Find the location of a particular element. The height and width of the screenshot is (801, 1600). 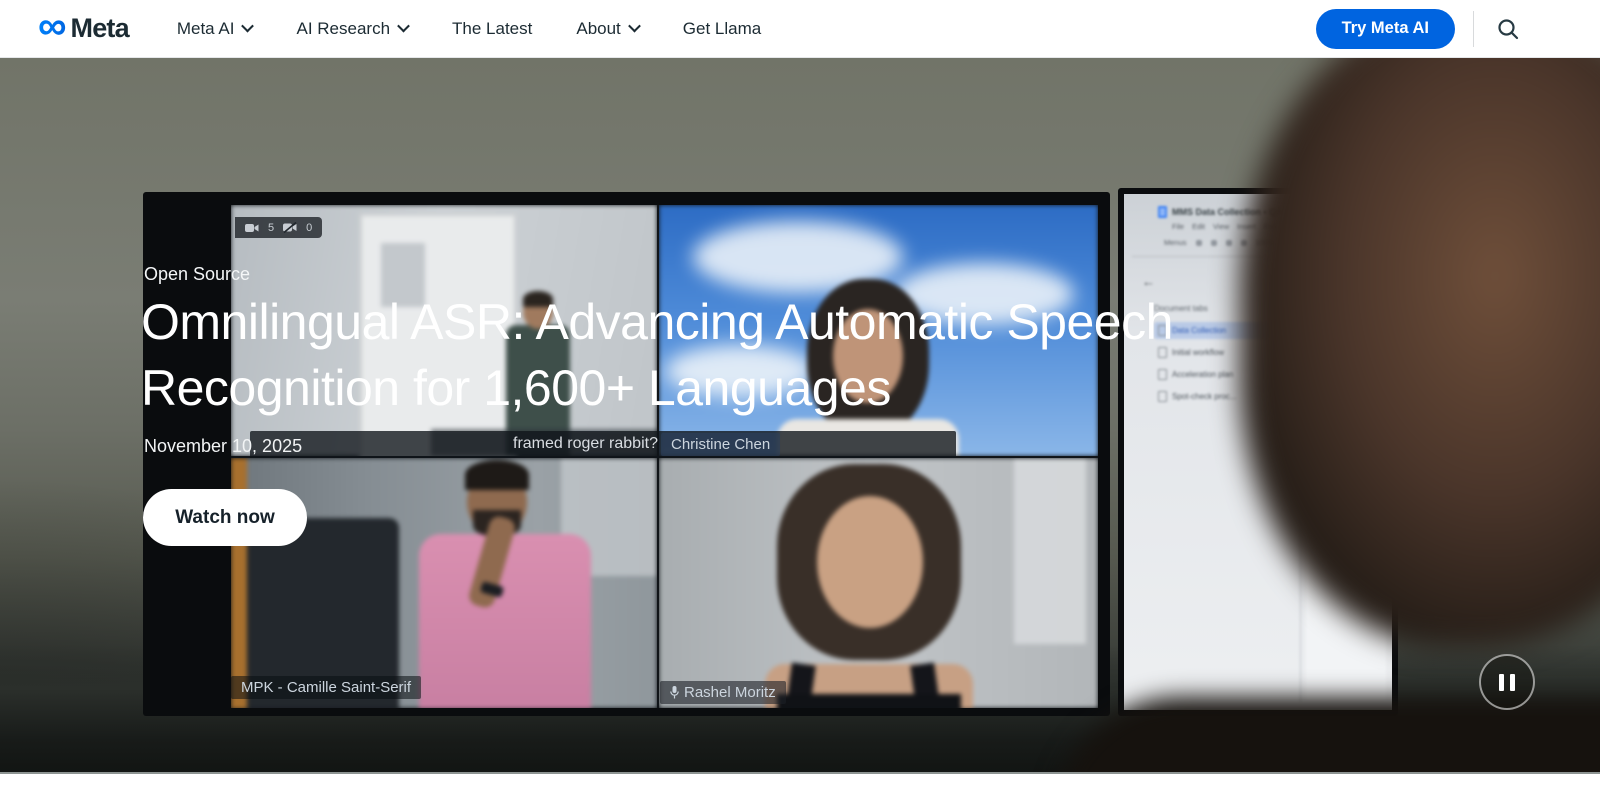

nav-item-label: Get Llama is located at coordinates (722, 28).